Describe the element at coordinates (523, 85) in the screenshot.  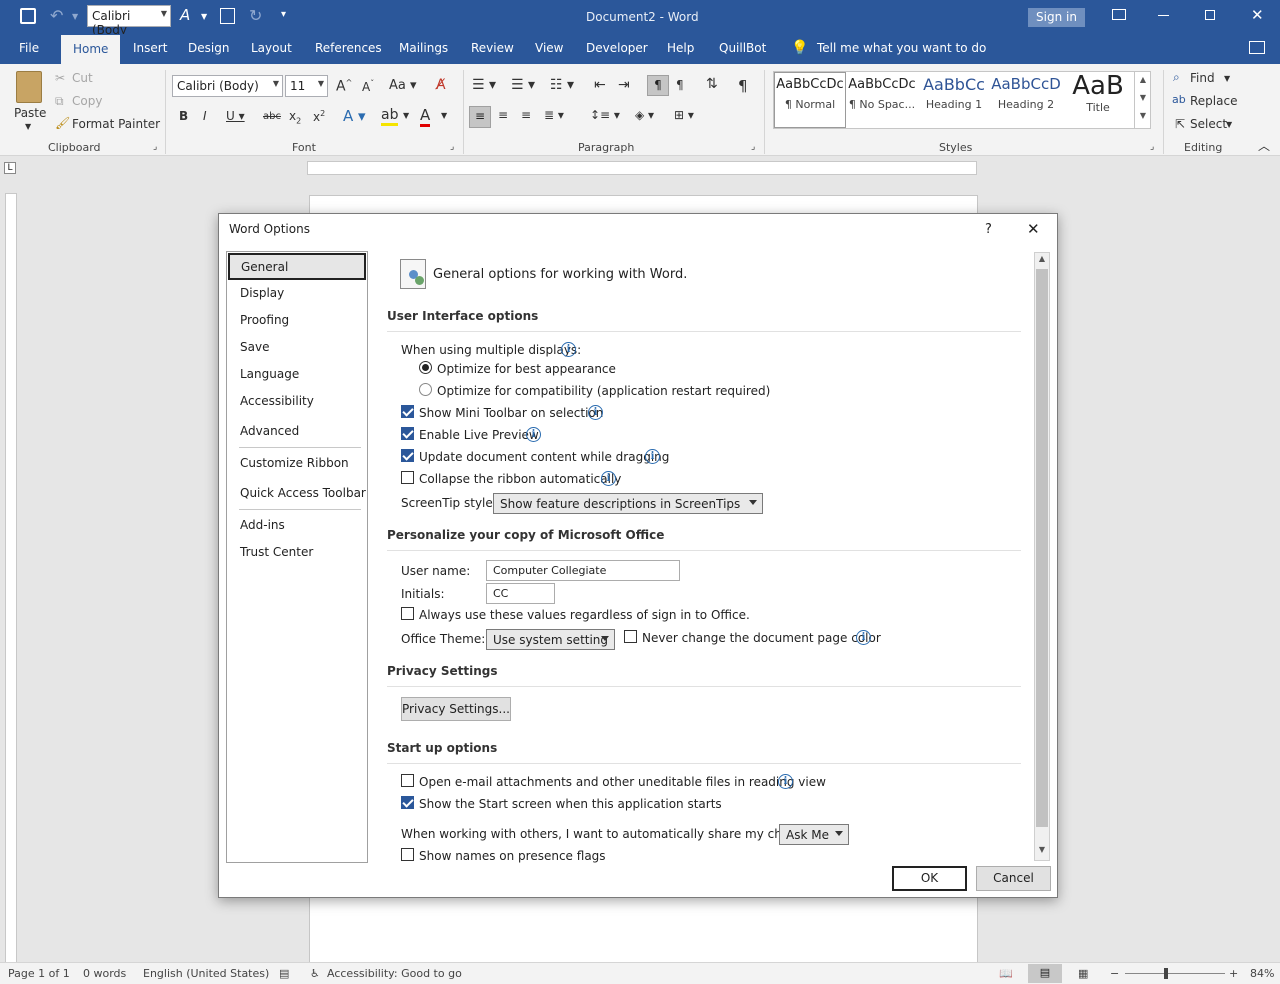
I see `numbering-icon: ☰ ▾` at that location.